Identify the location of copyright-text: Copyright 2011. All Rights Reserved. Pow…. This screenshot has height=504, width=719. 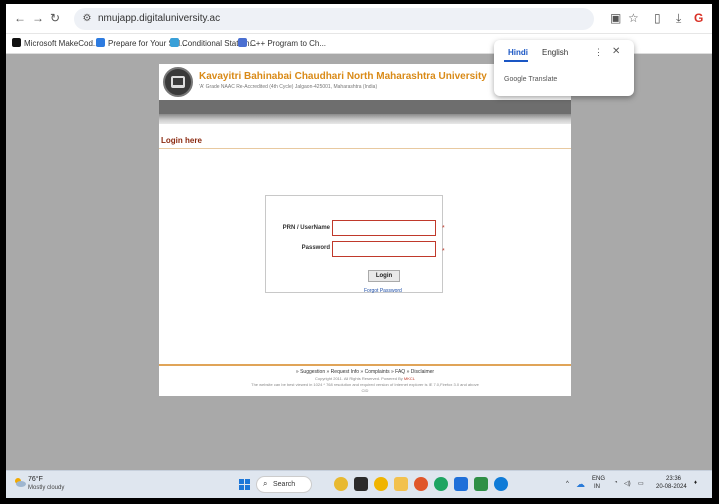
(359, 378).